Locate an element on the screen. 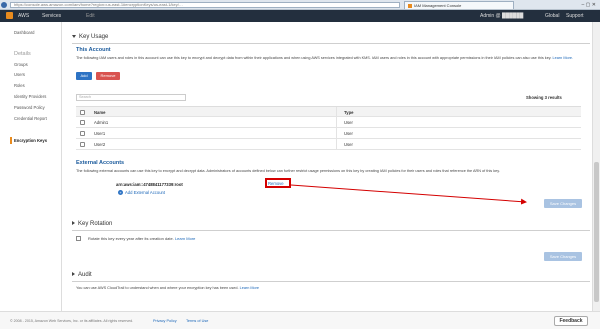 The height and width of the screenshot is (329, 600). save-changes-button: Save Changes is located at coordinates (563, 256).